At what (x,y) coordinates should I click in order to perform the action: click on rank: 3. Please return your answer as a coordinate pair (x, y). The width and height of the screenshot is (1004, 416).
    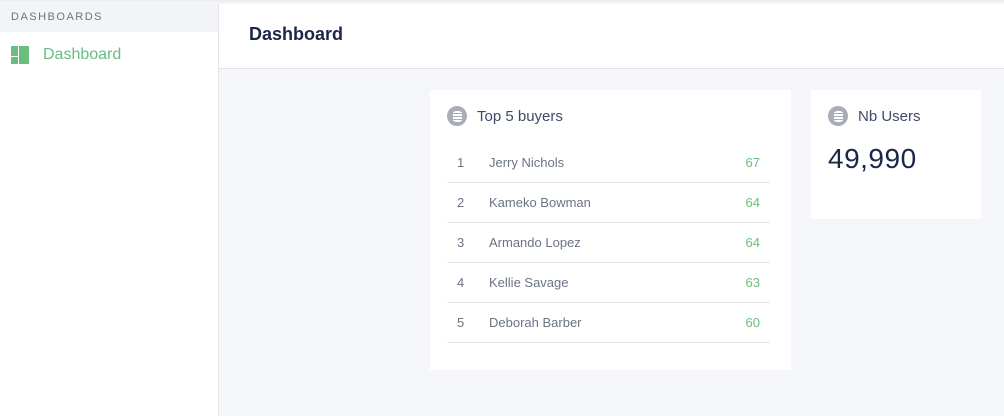
    Looking at the image, I should click on (461, 242).